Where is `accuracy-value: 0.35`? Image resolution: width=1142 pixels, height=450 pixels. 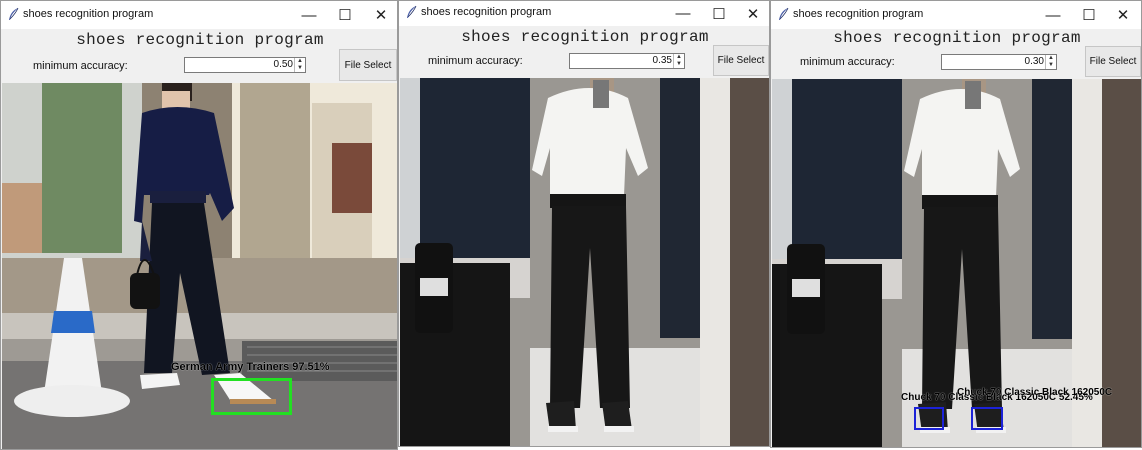 accuracy-value: 0.35 is located at coordinates (662, 60).